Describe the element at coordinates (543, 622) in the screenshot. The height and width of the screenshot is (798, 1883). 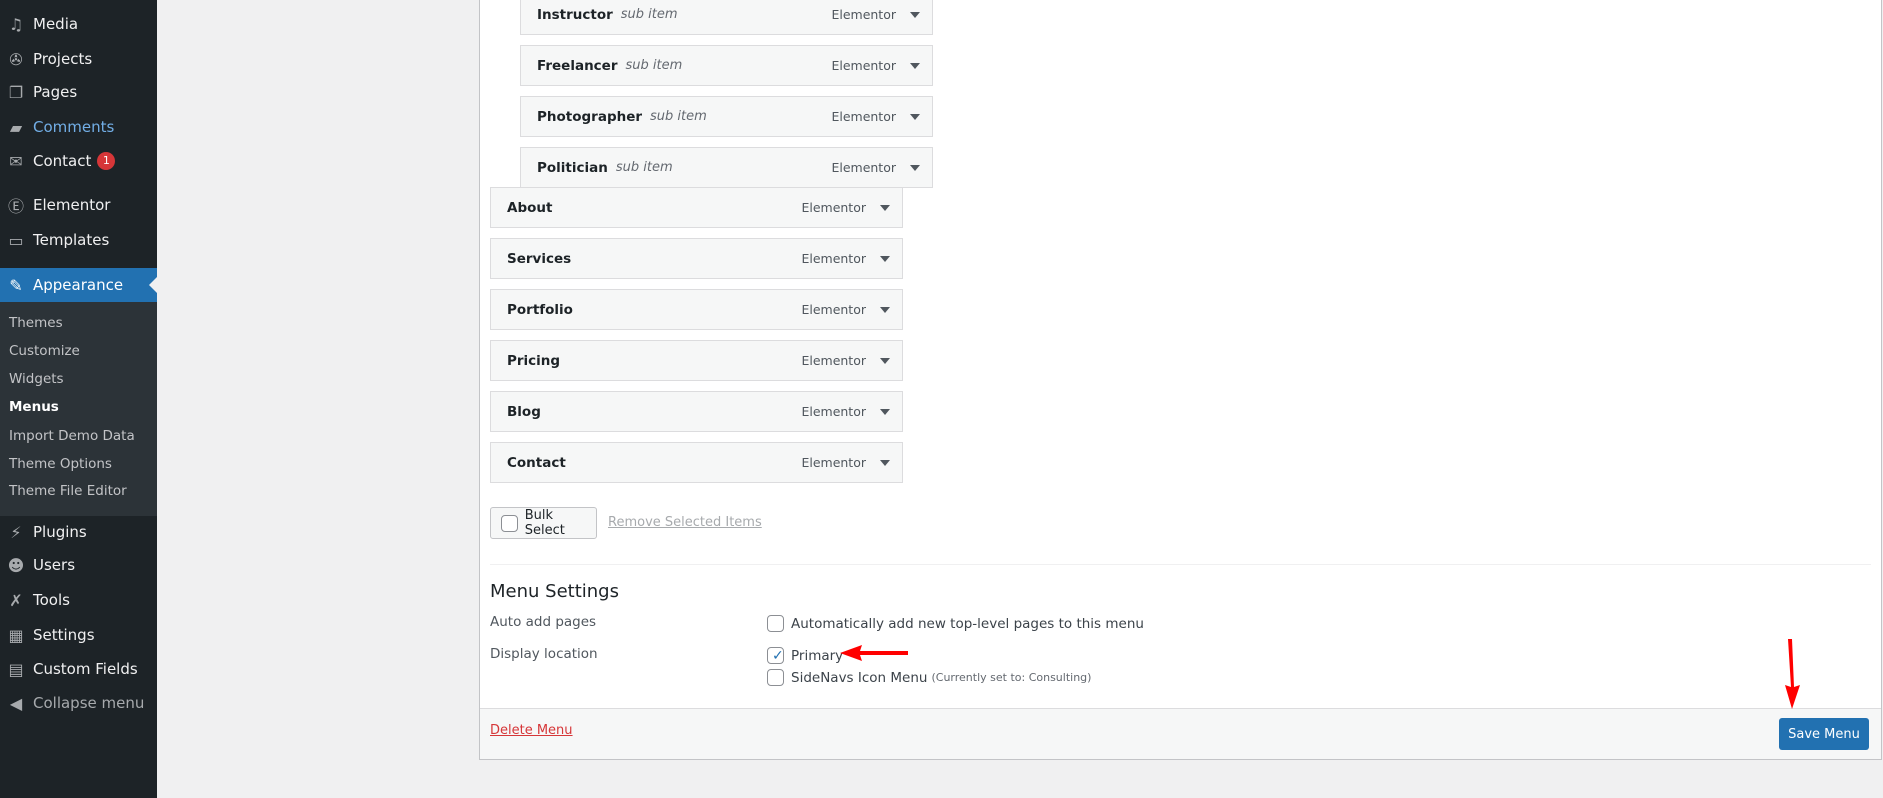
I see `auto-add-label: Auto add pages` at that location.